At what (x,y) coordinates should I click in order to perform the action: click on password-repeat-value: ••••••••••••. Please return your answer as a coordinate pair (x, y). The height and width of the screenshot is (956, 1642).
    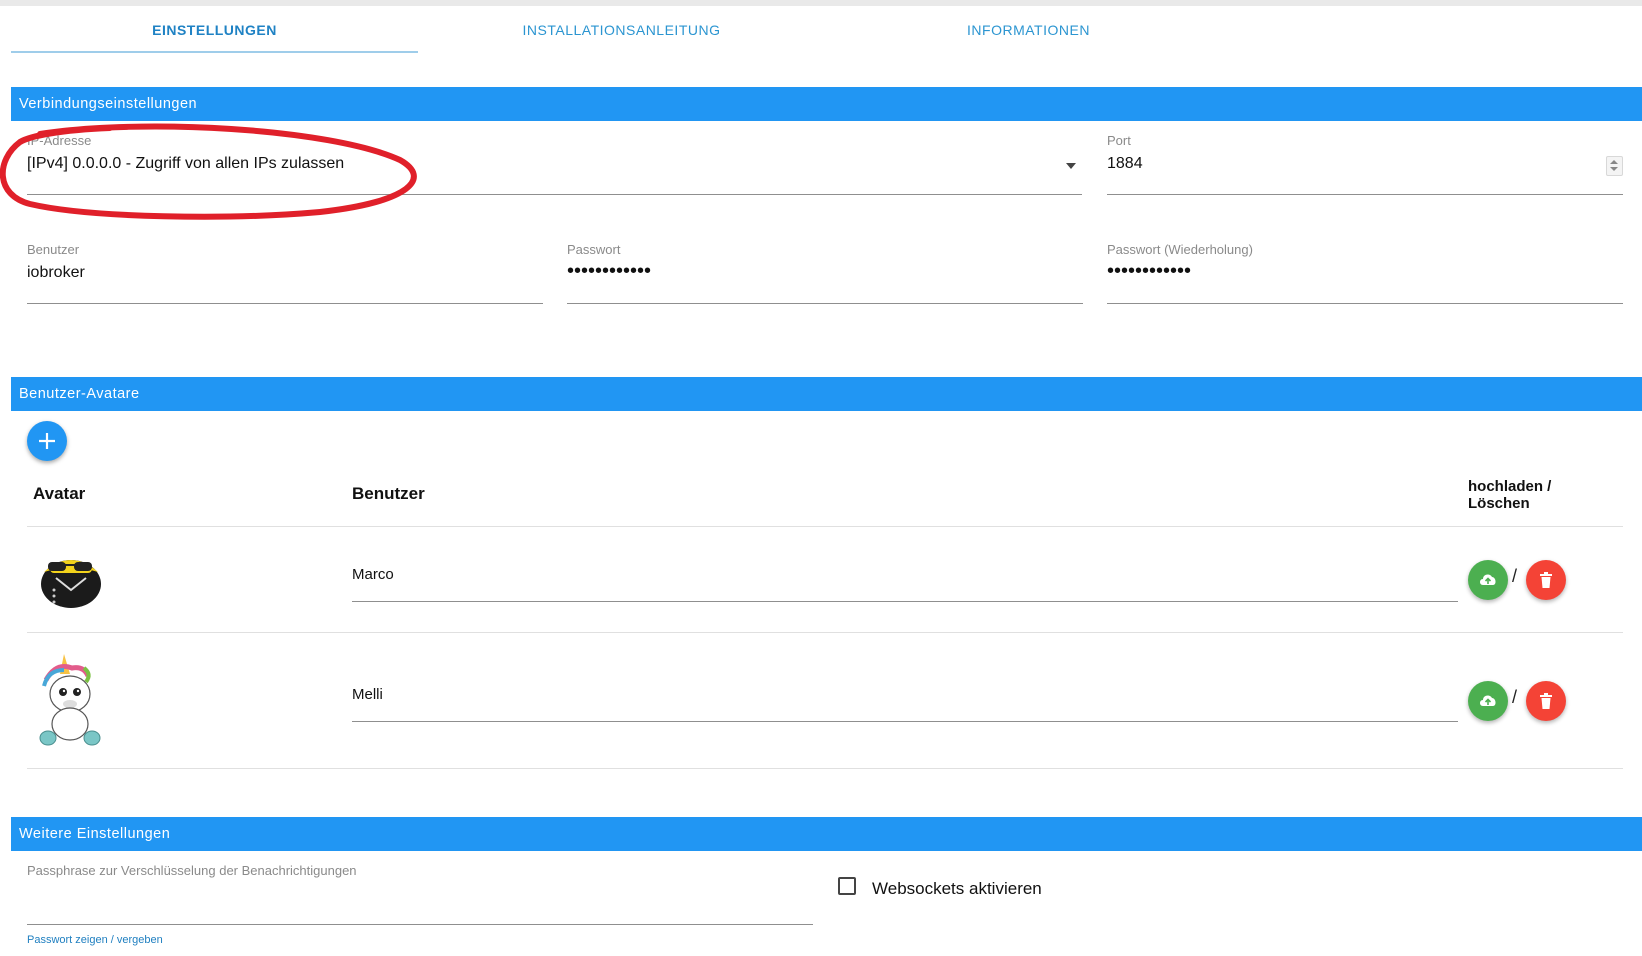
    Looking at the image, I should click on (1149, 271).